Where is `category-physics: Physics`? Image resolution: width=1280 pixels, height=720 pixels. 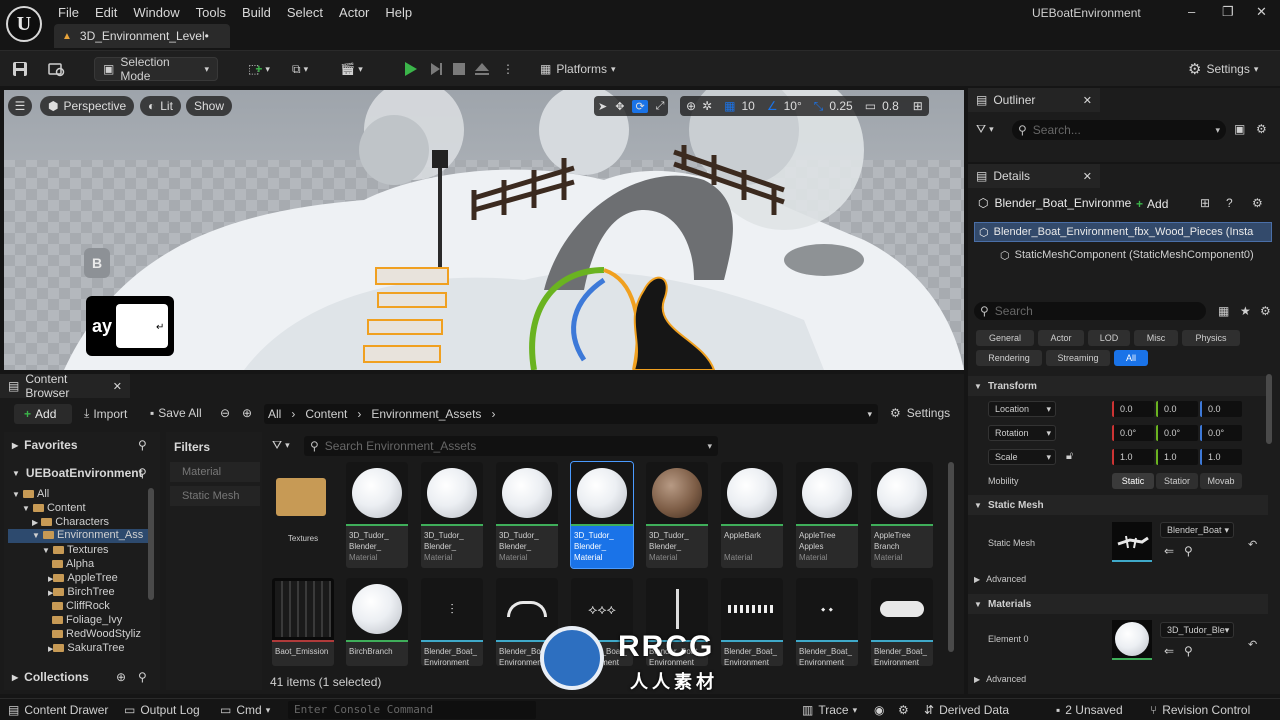
category-physics: Physics is located at coordinates (1211, 338).